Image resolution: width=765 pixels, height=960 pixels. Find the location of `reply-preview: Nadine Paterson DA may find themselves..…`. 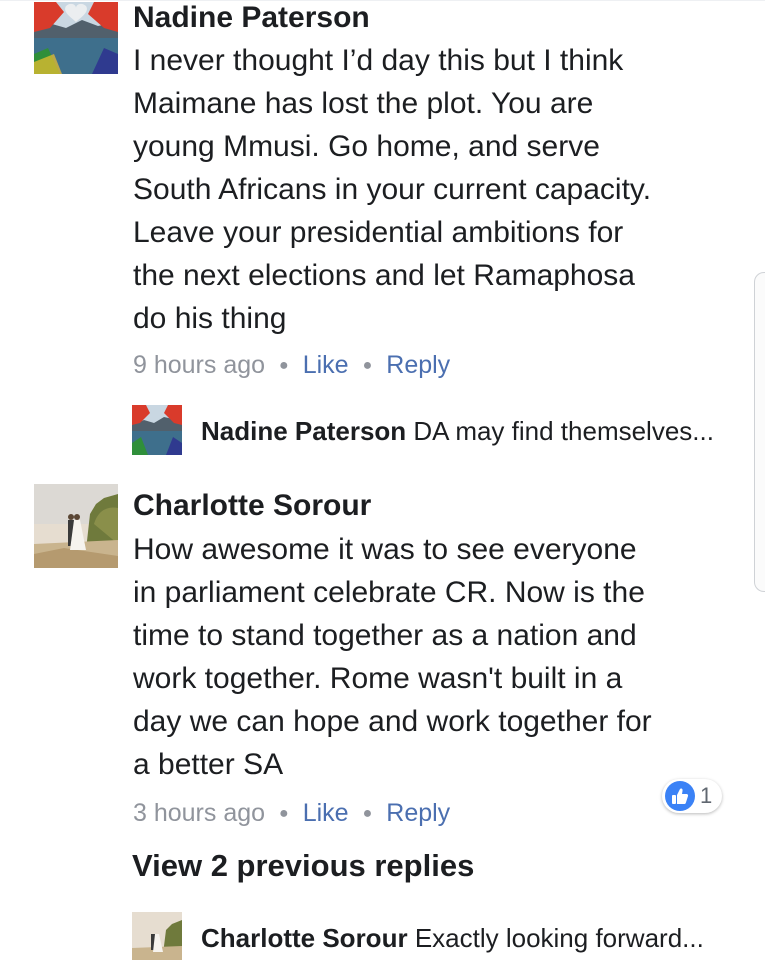

reply-preview: Nadine Paterson DA may find themselves..… is located at coordinates (437, 431).